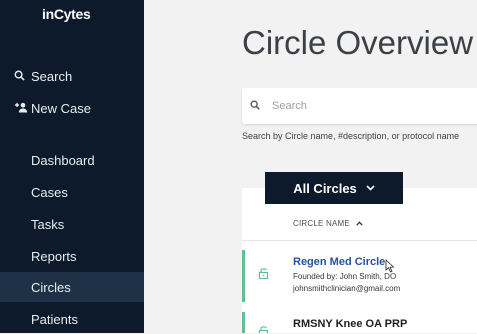  What do you see at coordinates (72, 192) in the screenshot?
I see `sidebar-item-cases: Cases` at bounding box center [72, 192].